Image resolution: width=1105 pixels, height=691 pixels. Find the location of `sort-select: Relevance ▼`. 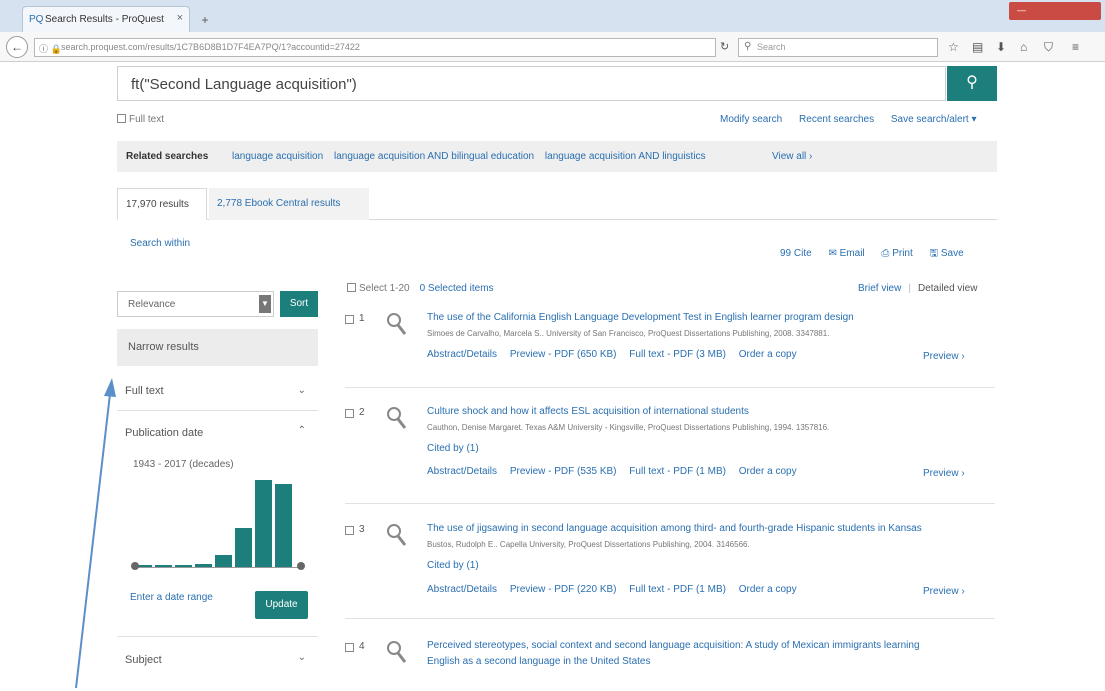

sort-select: Relevance ▼ is located at coordinates (195, 304).